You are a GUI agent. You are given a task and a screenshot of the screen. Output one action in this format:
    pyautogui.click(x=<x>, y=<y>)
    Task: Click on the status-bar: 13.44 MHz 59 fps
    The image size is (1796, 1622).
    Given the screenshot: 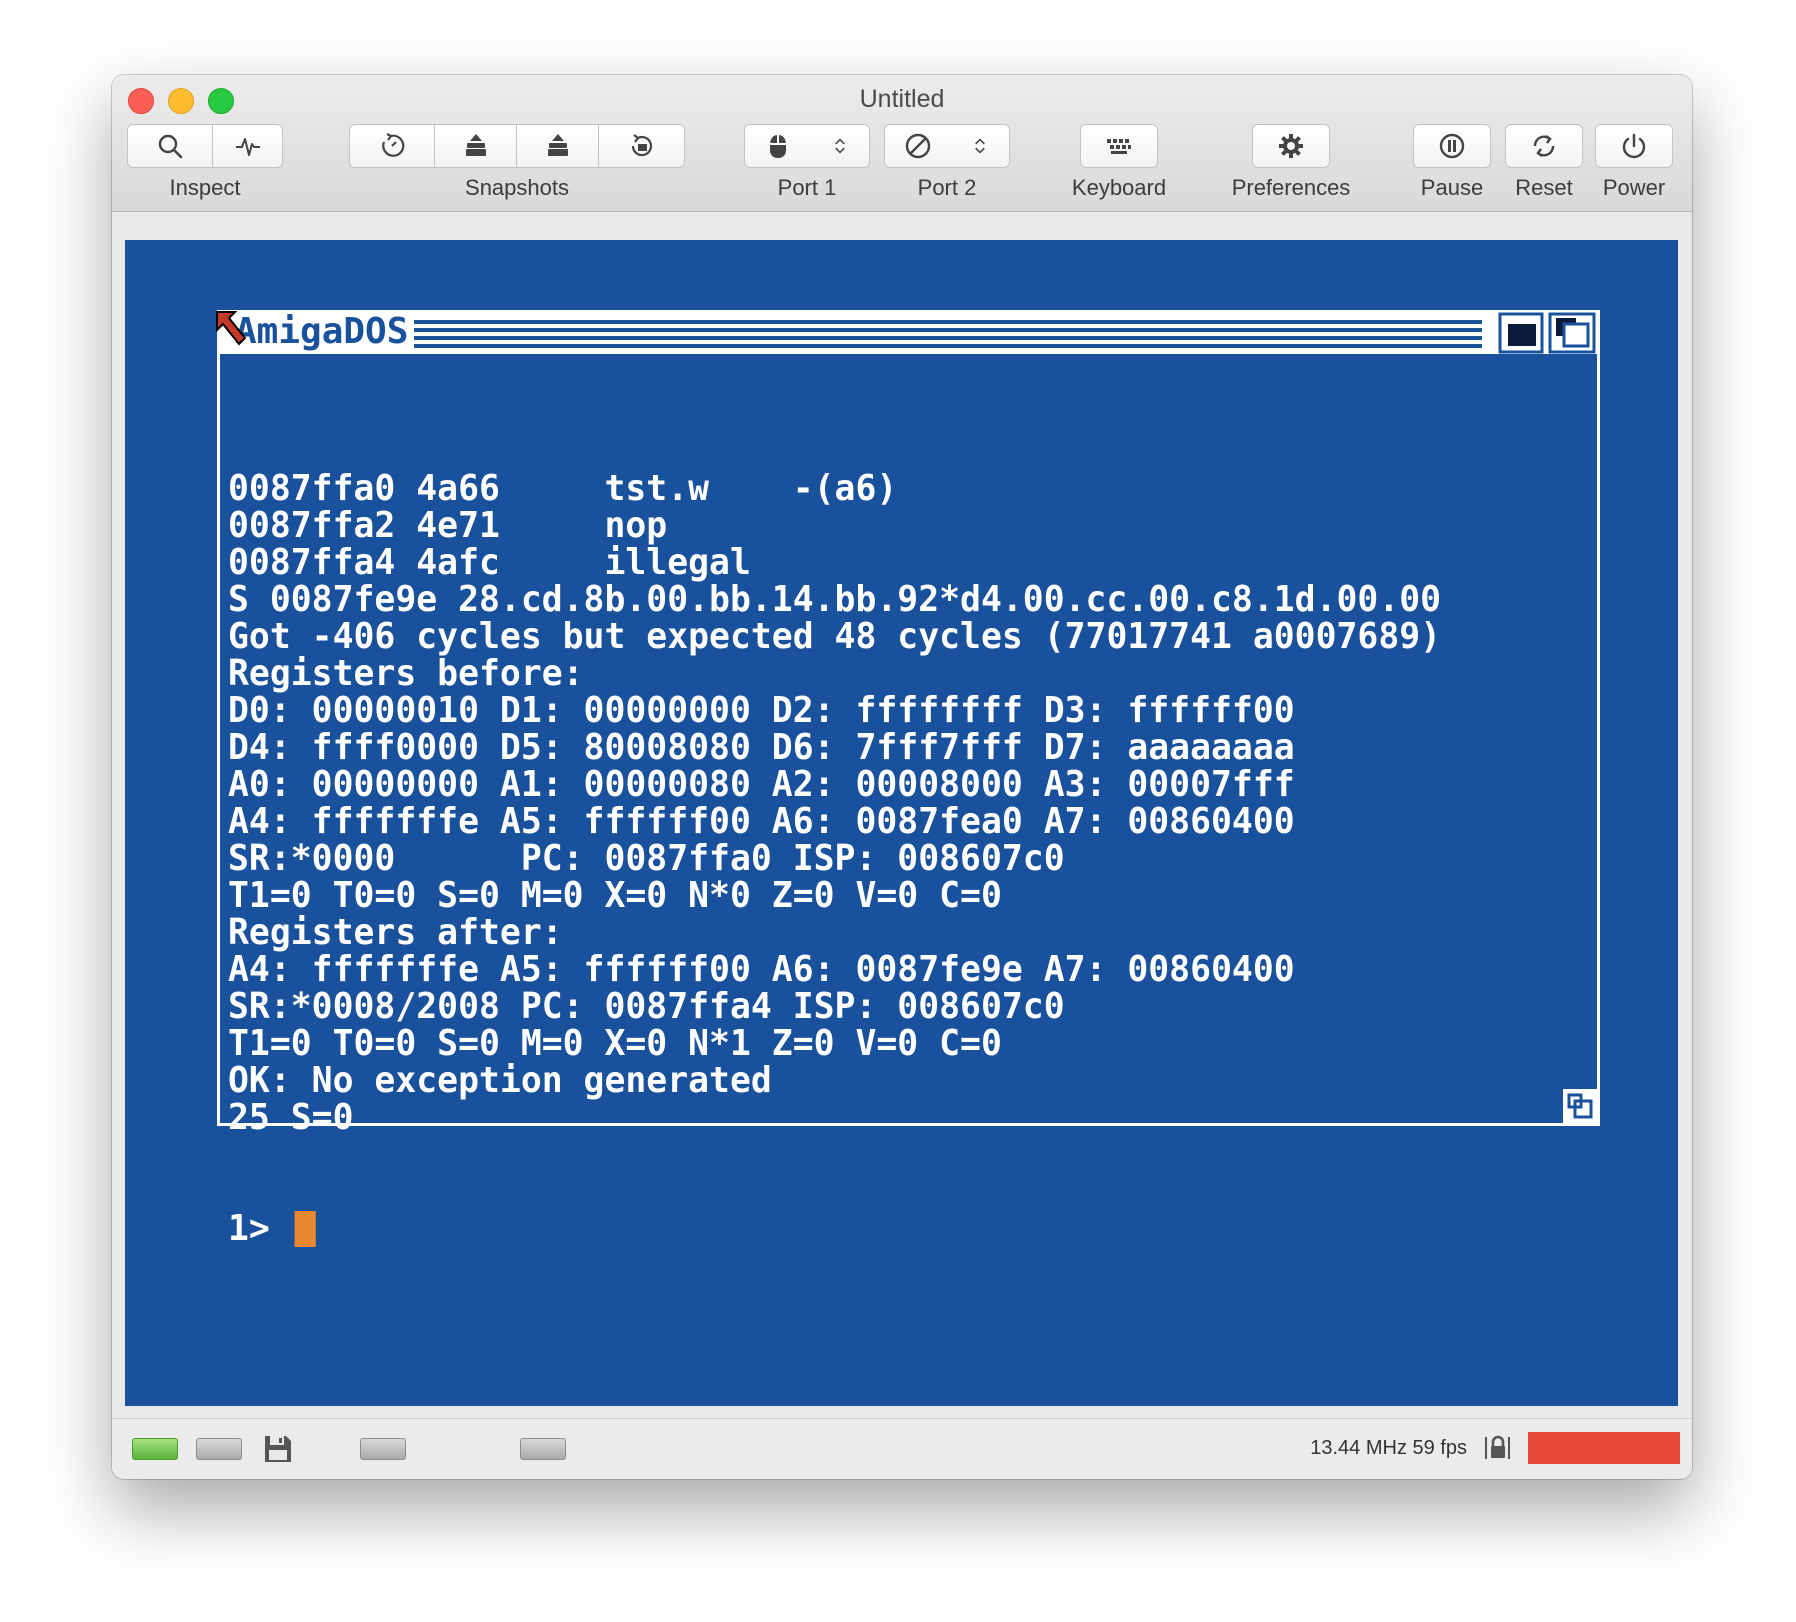 What is the action you would take?
    pyautogui.click(x=902, y=1448)
    